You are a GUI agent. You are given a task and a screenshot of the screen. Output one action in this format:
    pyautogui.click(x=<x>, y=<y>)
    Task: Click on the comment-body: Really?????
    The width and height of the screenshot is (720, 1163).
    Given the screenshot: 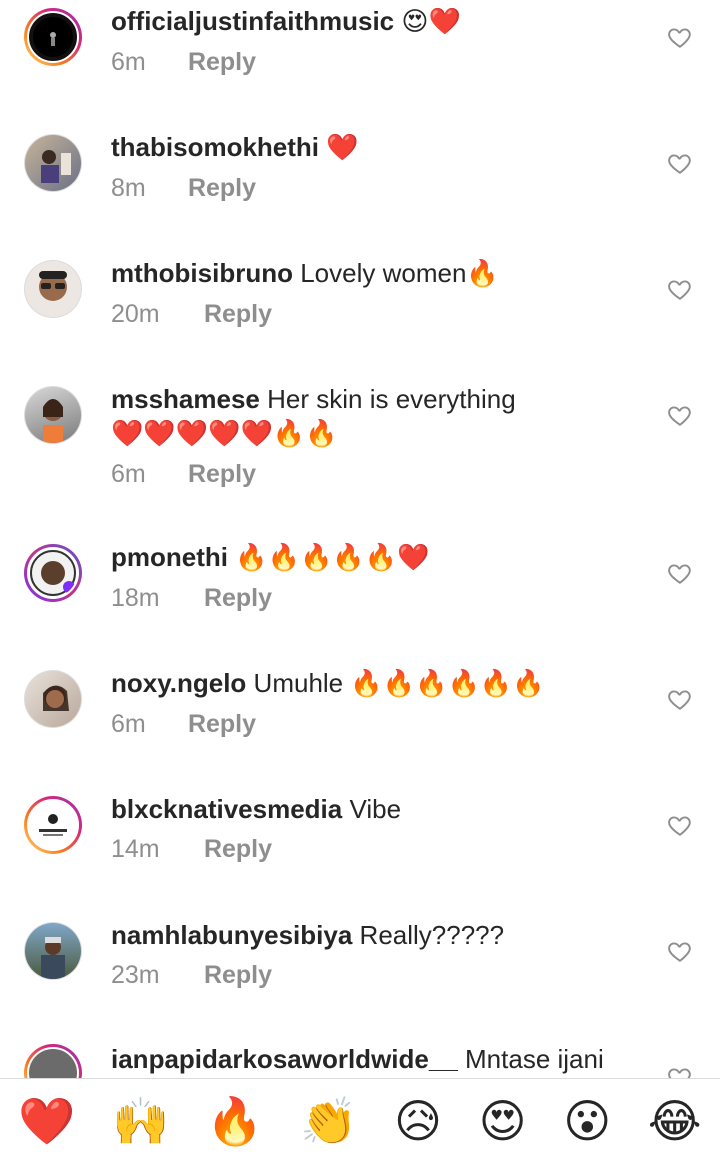 What is the action you would take?
    pyautogui.click(x=432, y=935)
    